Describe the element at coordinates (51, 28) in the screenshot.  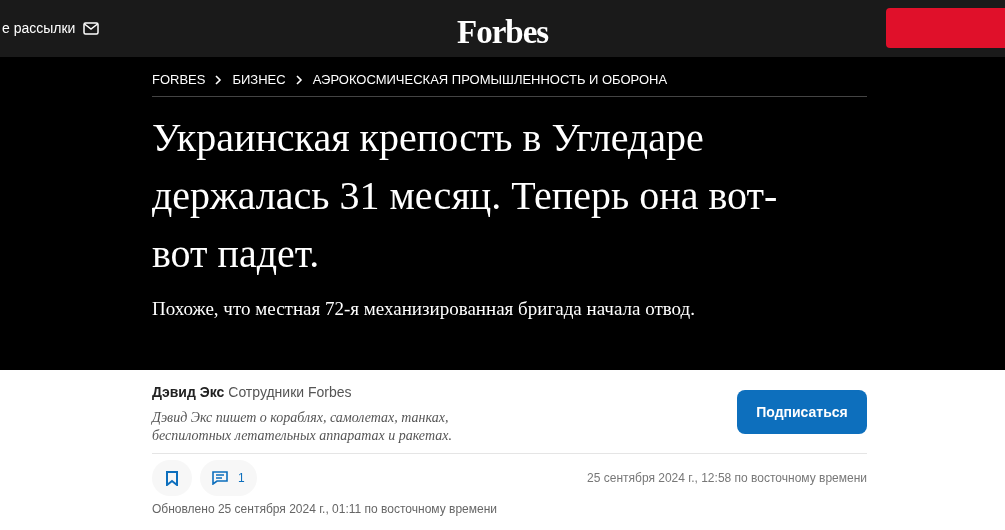
I see `newsletter-link: е рассылки` at that location.